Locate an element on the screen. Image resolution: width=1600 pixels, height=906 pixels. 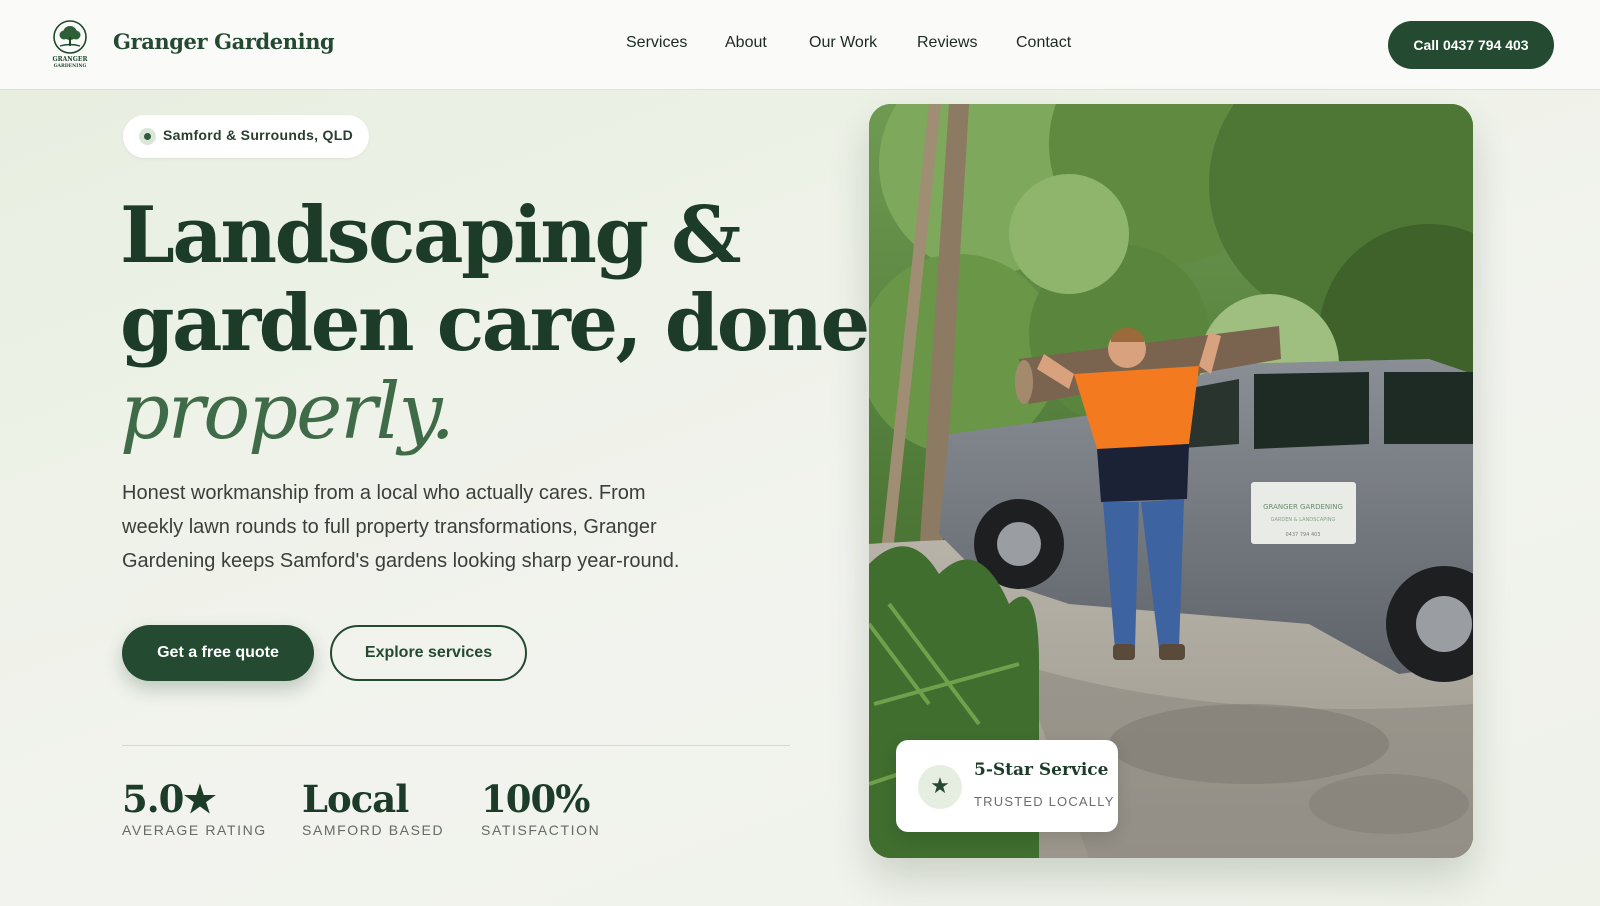
stat-label: SATISFACTION is located at coordinates (541, 830).